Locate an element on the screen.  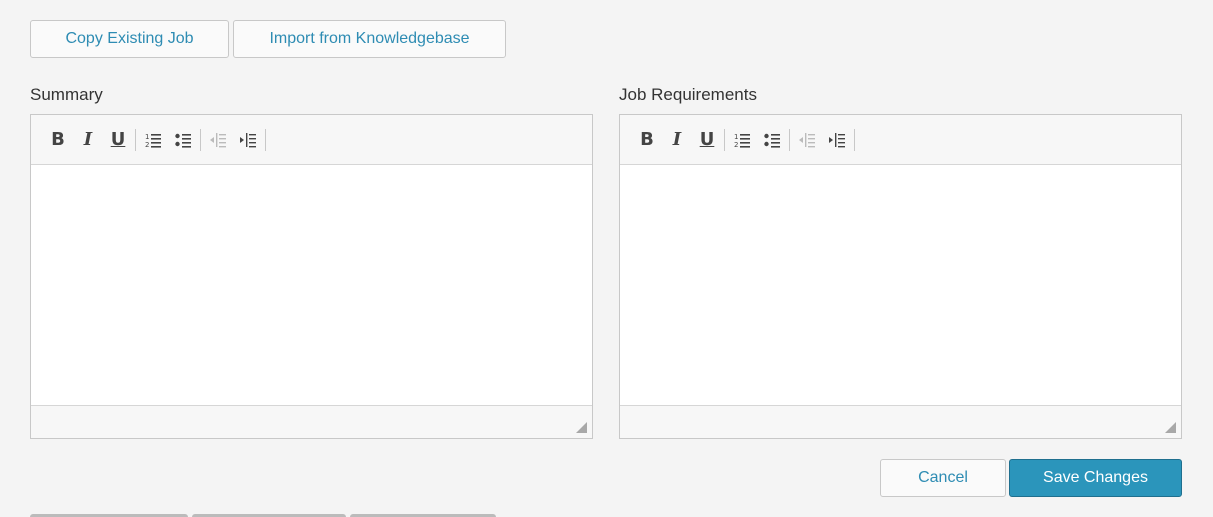
cancel-button: Cancel is located at coordinates (943, 478).